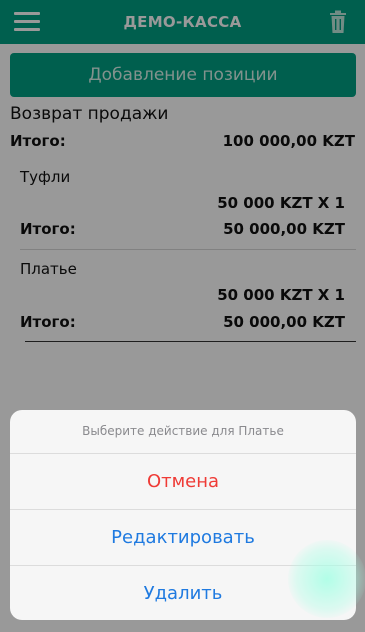 Image resolution: width=365 pixels, height=632 pixels. What do you see at coordinates (183, 481) in the screenshot?
I see `cancel-button: Отмена` at bounding box center [183, 481].